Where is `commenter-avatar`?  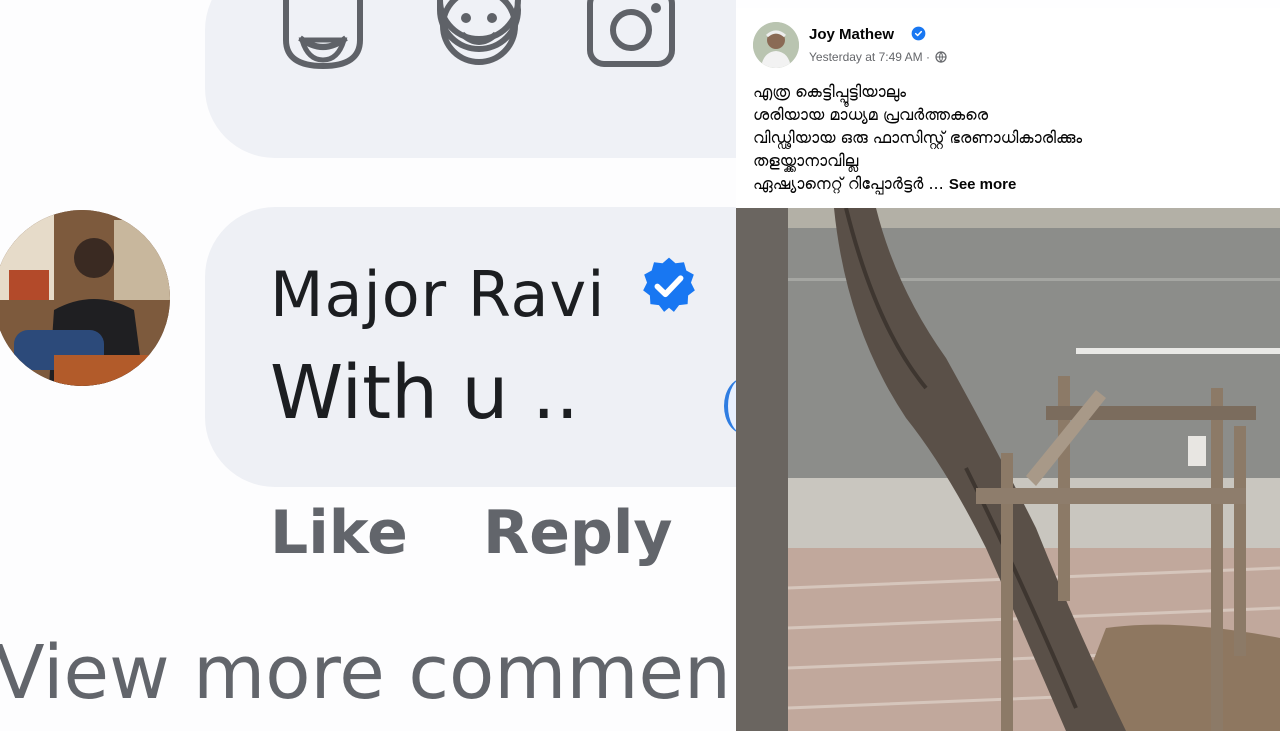 commenter-avatar is located at coordinates (85, 298).